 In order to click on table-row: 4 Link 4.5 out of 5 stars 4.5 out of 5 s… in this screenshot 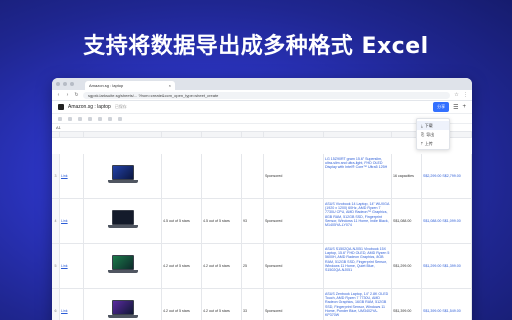, I will do `click(262, 221)`.